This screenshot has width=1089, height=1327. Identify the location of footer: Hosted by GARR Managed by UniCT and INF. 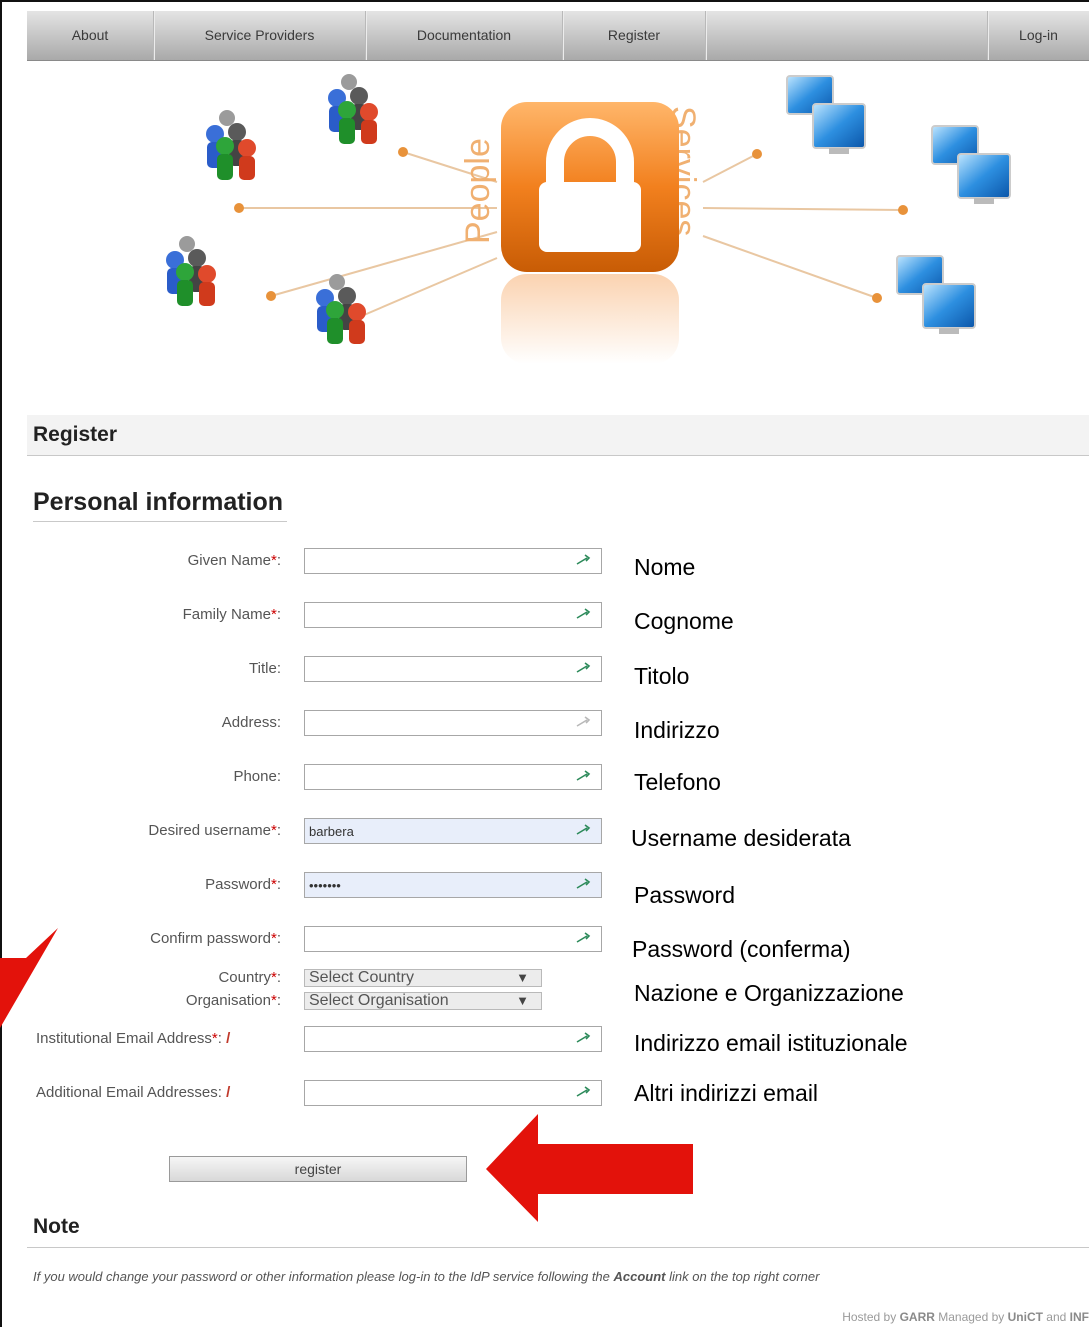
(965, 1317).